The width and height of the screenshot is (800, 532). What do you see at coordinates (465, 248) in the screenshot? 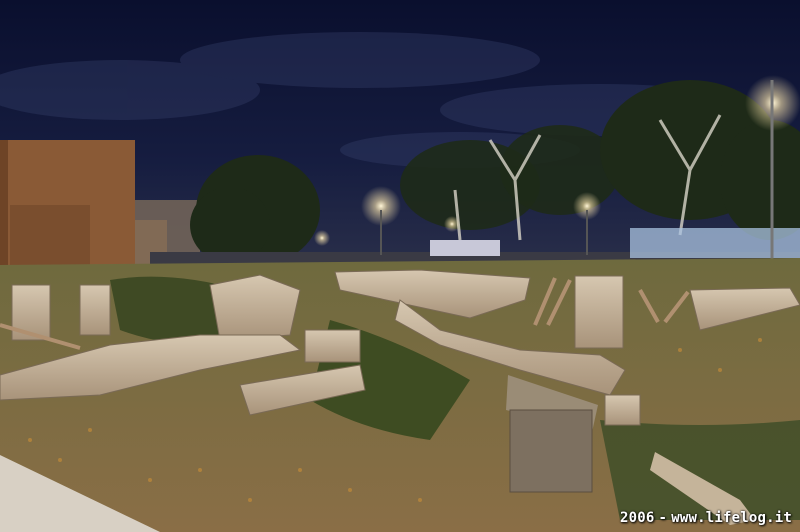
I see `bus` at bounding box center [465, 248].